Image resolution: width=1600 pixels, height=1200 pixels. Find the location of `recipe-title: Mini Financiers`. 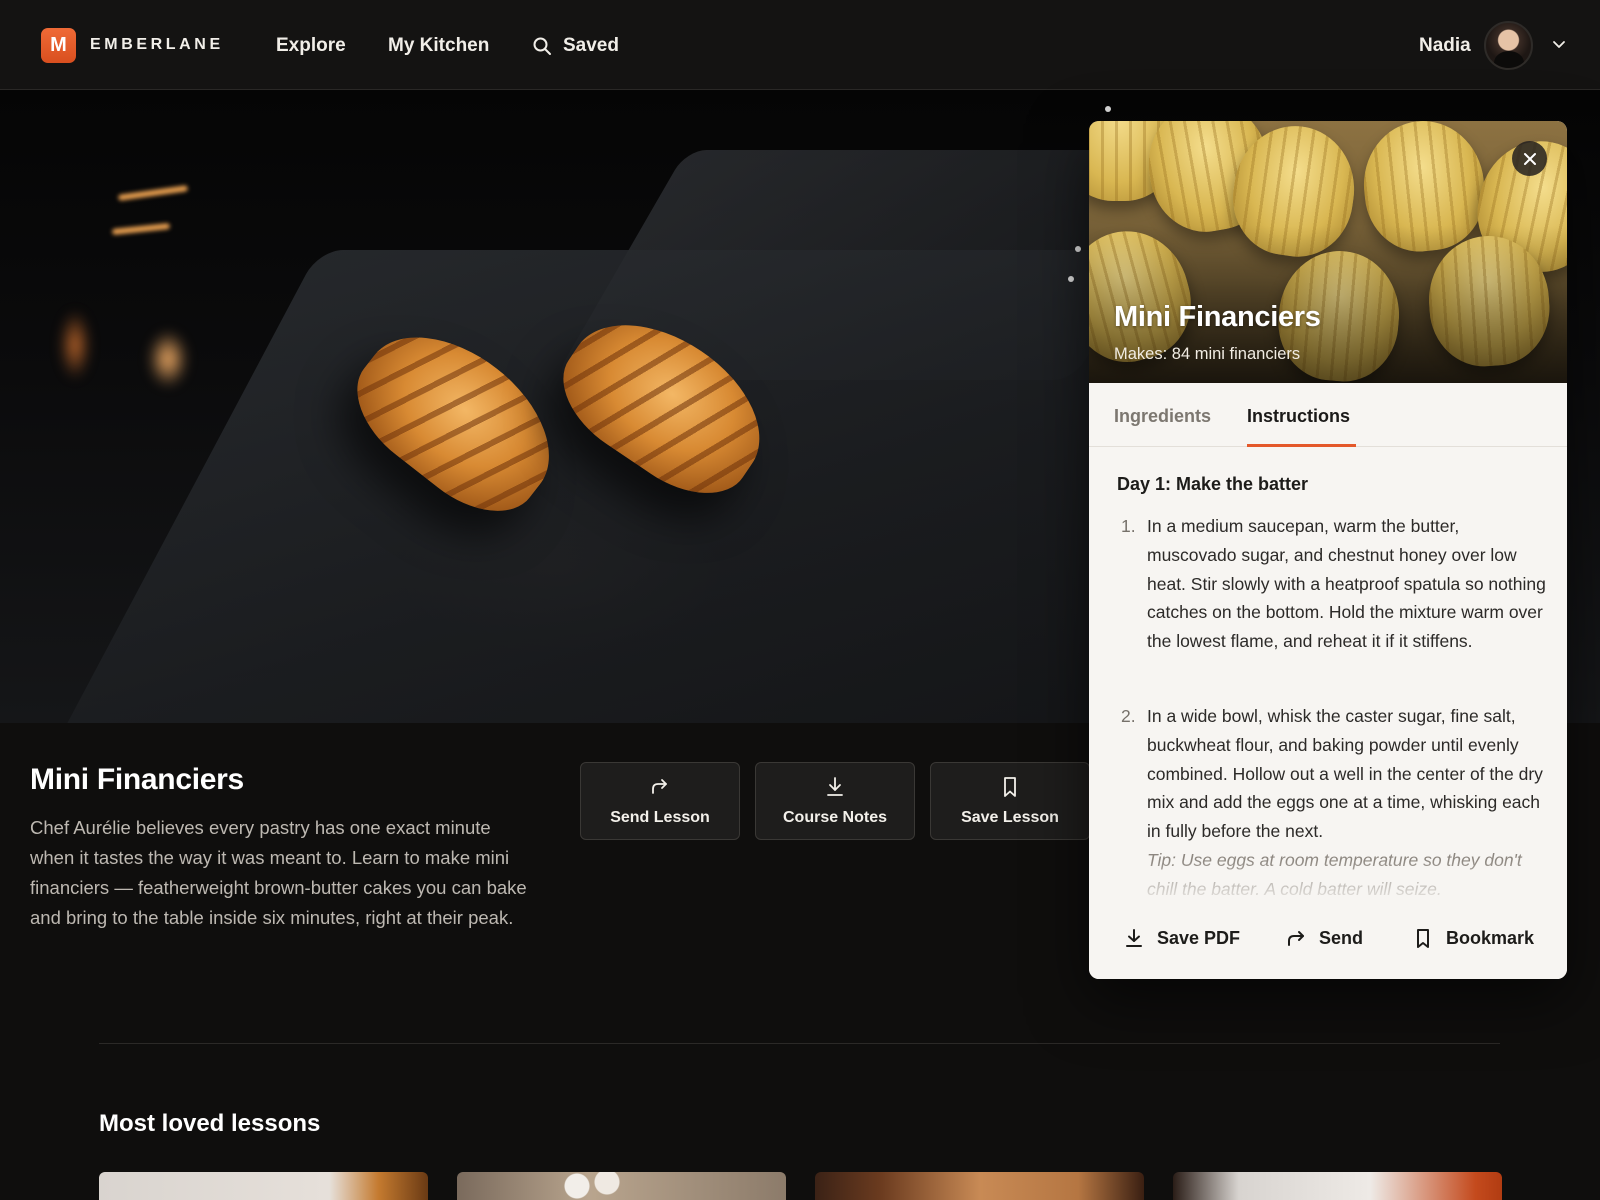

recipe-title: Mini Financiers is located at coordinates (1217, 317).